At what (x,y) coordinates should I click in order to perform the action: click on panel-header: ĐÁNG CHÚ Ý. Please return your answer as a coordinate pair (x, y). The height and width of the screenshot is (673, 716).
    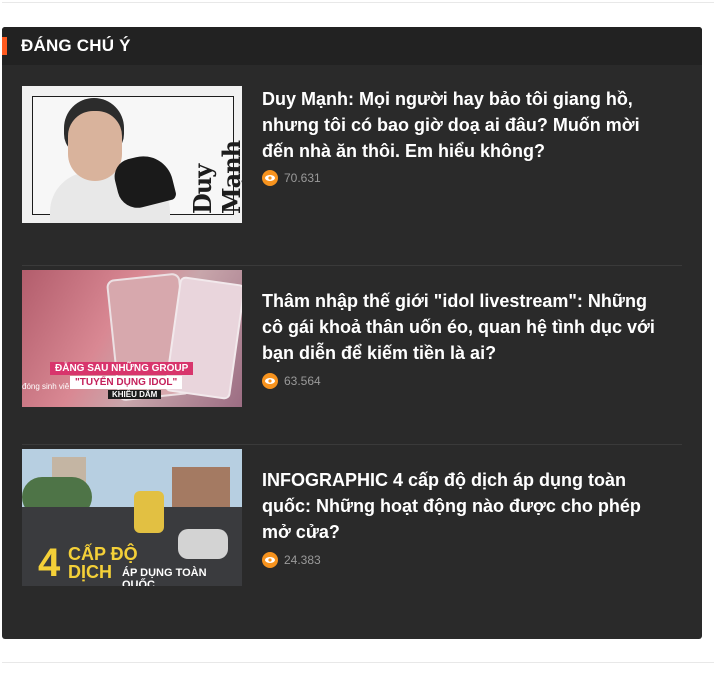
    Looking at the image, I should click on (352, 46).